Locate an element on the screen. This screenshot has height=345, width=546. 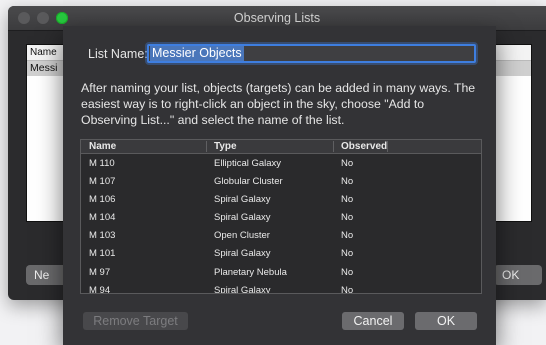
ok-button: OK is located at coordinates (446, 321).